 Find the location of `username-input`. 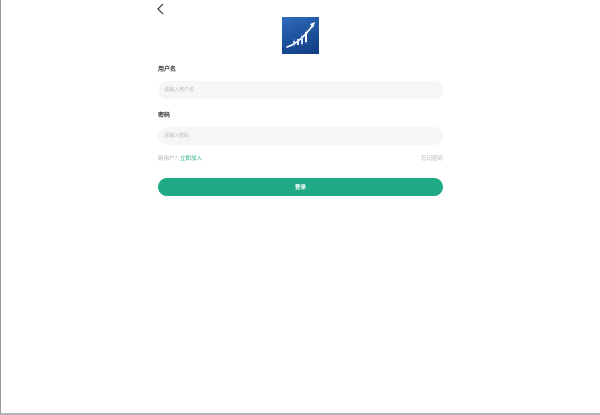

username-input is located at coordinates (300, 90).